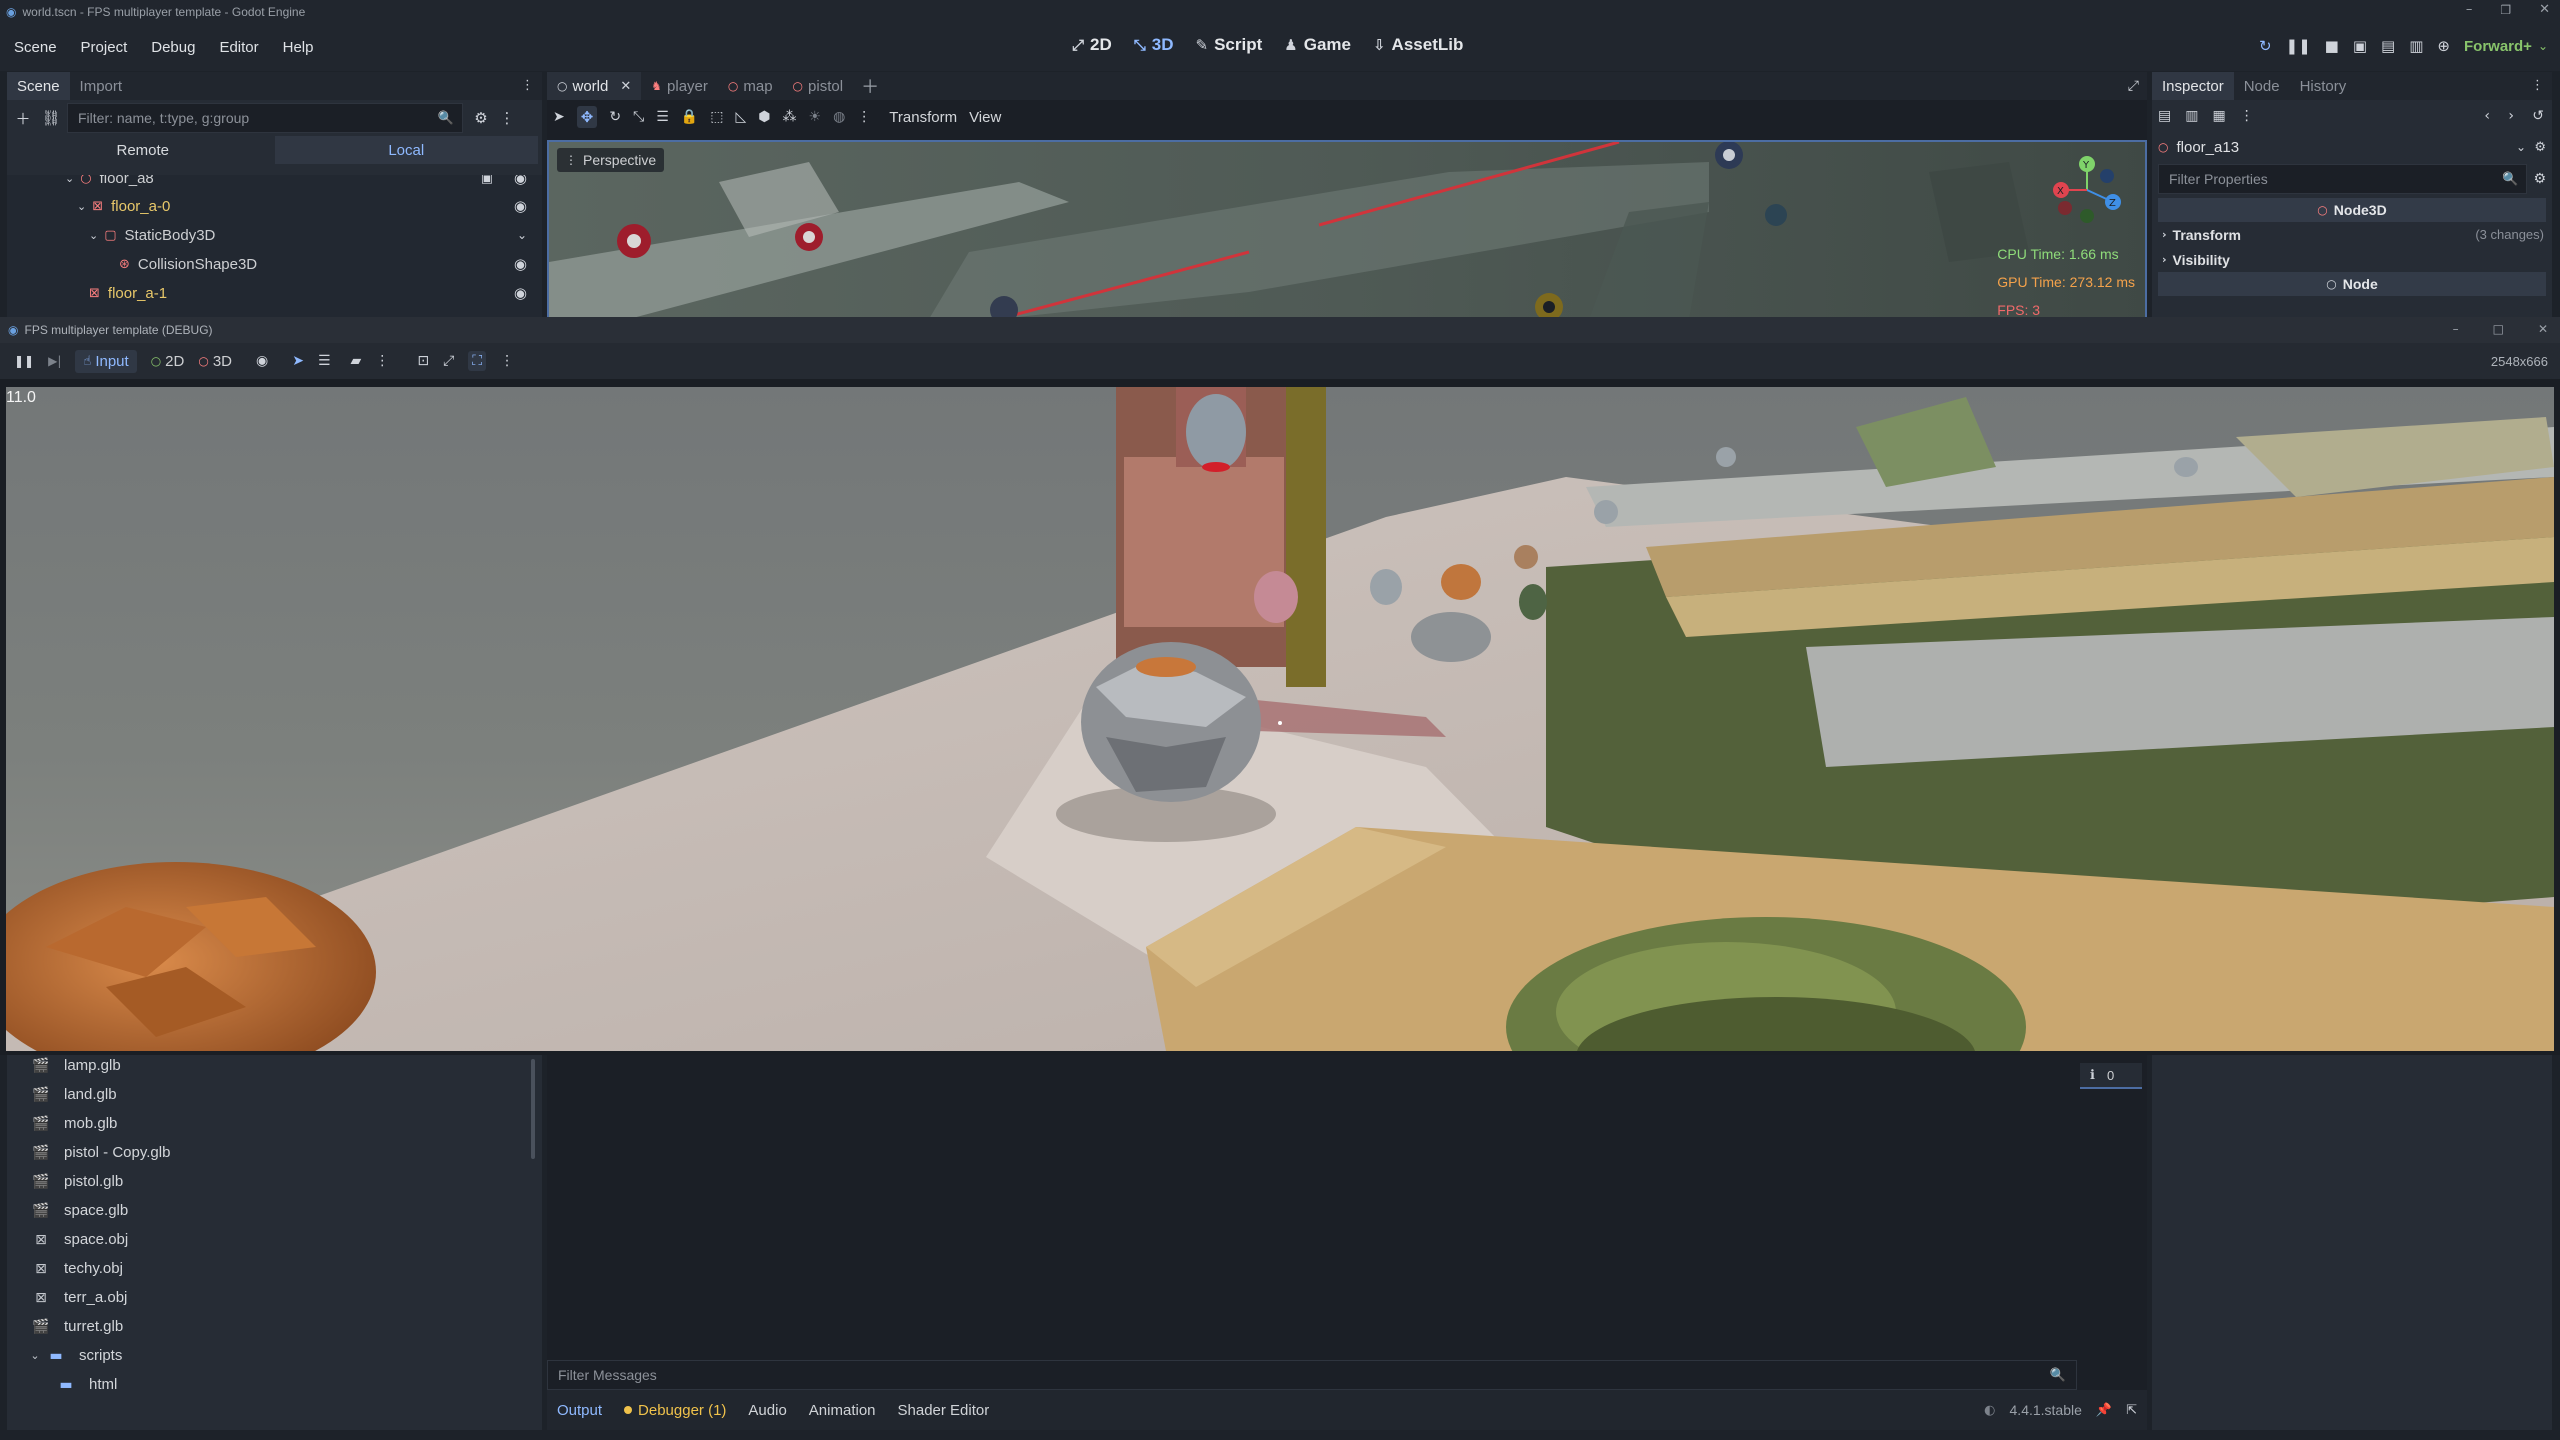 This screenshot has height=1440, width=2560. I want to click on scene-filter-input: Filter: name, t:type, g:group 🔍, so click(265, 118).